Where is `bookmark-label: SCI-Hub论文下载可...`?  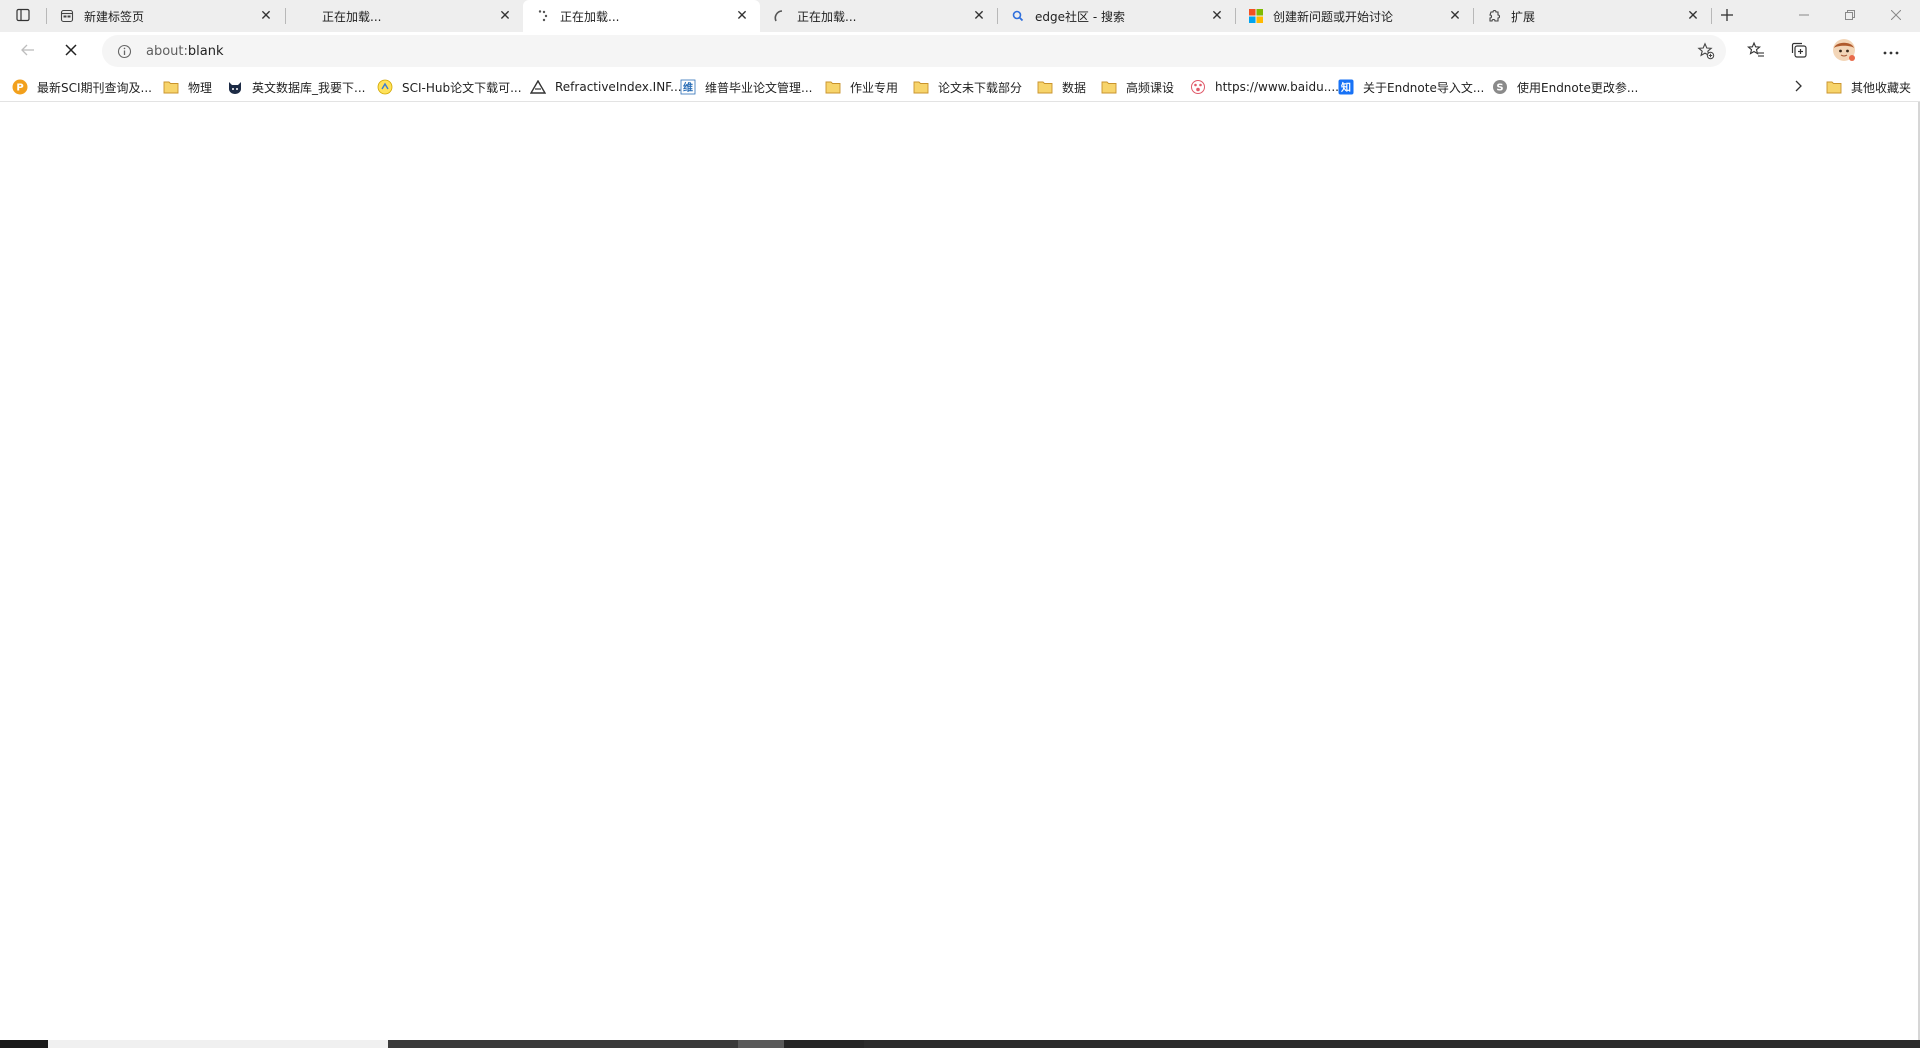 bookmark-label: SCI-Hub论文下载可... is located at coordinates (462, 87).